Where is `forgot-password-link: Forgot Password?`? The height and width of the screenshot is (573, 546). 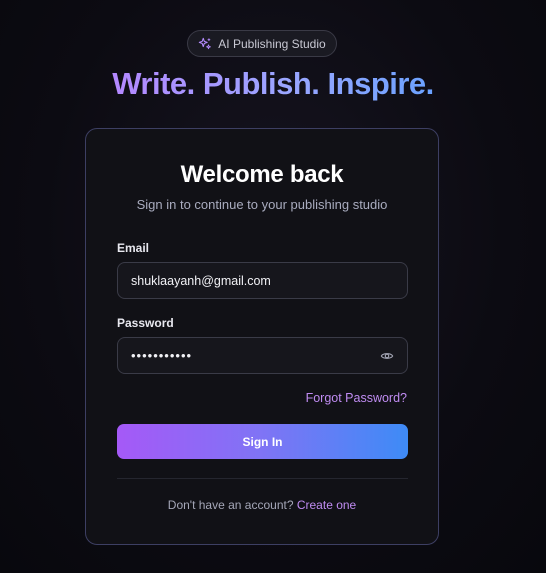
forgot-password-link: Forgot Password? is located at coordinates (356, 398).